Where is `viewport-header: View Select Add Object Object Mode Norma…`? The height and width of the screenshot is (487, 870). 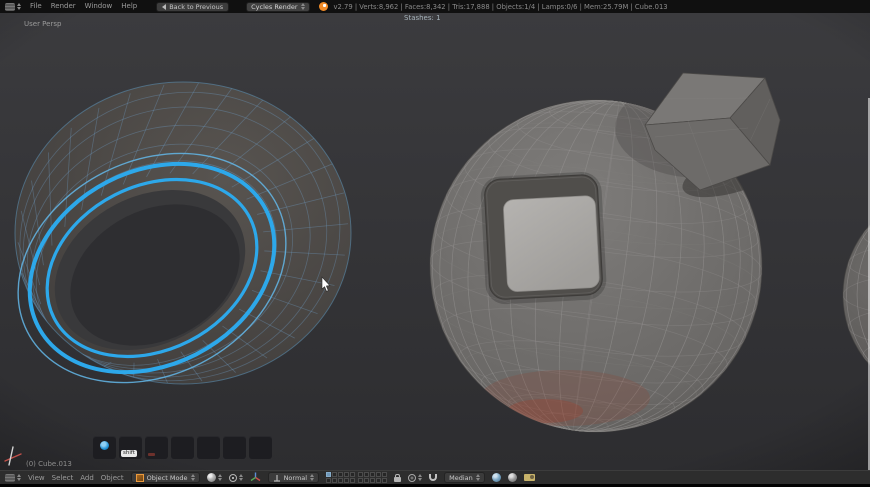 viewport-header: View Select Add Object Object Mode Norma… is located at coordinates (435, 477).